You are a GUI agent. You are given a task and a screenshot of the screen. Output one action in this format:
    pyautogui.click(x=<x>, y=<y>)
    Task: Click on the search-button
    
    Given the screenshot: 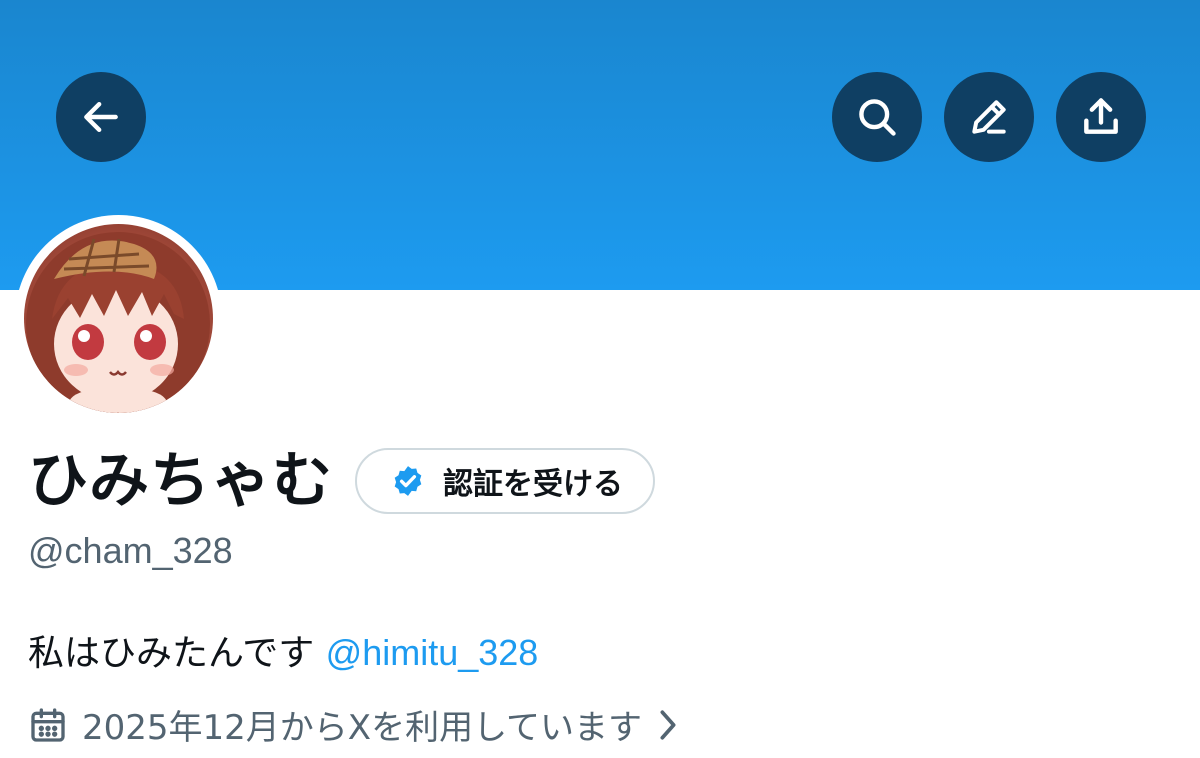 What is the action you would take?
    pyautogui.click(x=877, y=117)
    